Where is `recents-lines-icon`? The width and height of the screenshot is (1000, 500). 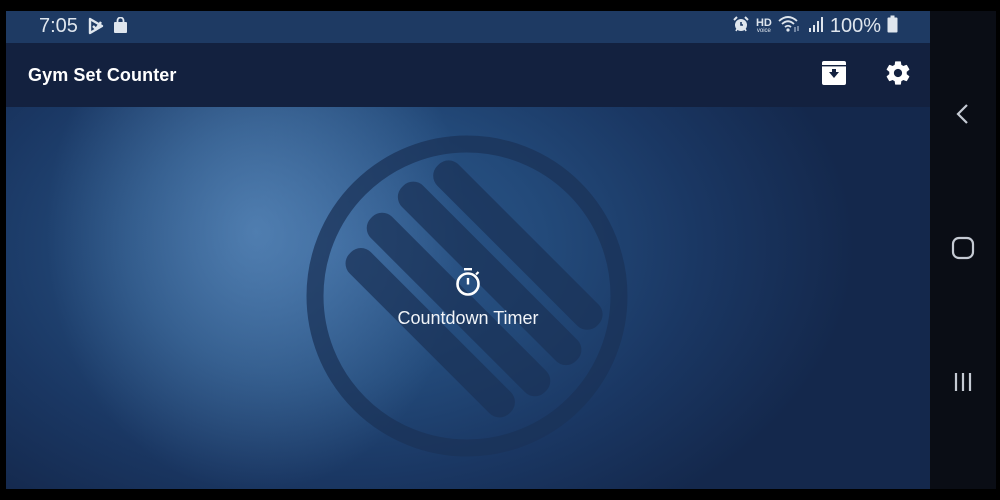 recents-lines-icon is located at coordinates (963, 384).